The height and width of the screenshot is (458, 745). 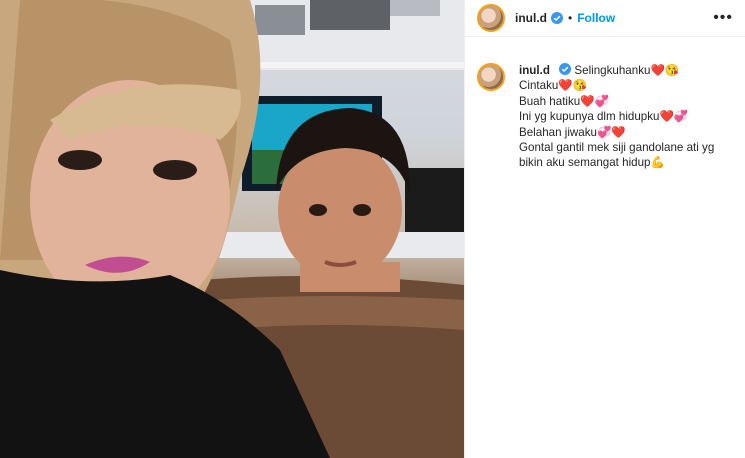 I want to click on caption-line-4: Ini yg kupunya dlm hidupku❤️💞, so click(x=604, y=117).